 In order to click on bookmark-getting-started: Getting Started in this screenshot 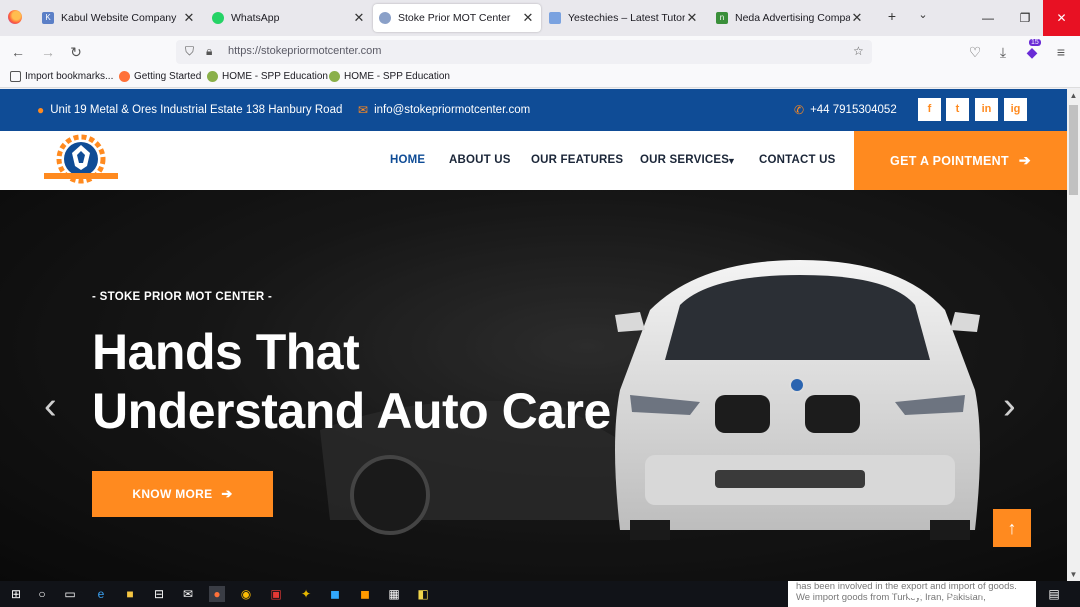, I will do `click(160, 76)`.